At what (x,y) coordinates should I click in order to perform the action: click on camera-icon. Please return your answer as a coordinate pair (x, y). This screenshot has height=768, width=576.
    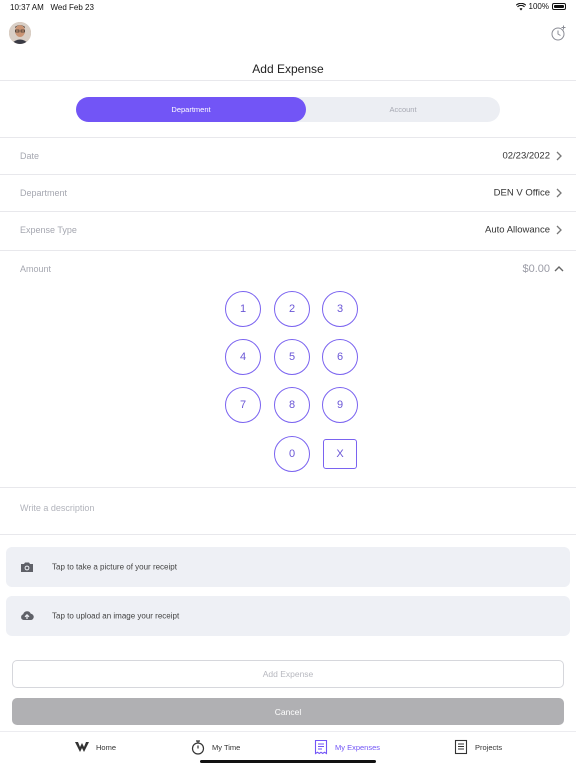
    Looking at the image, I should click on (27, 567).